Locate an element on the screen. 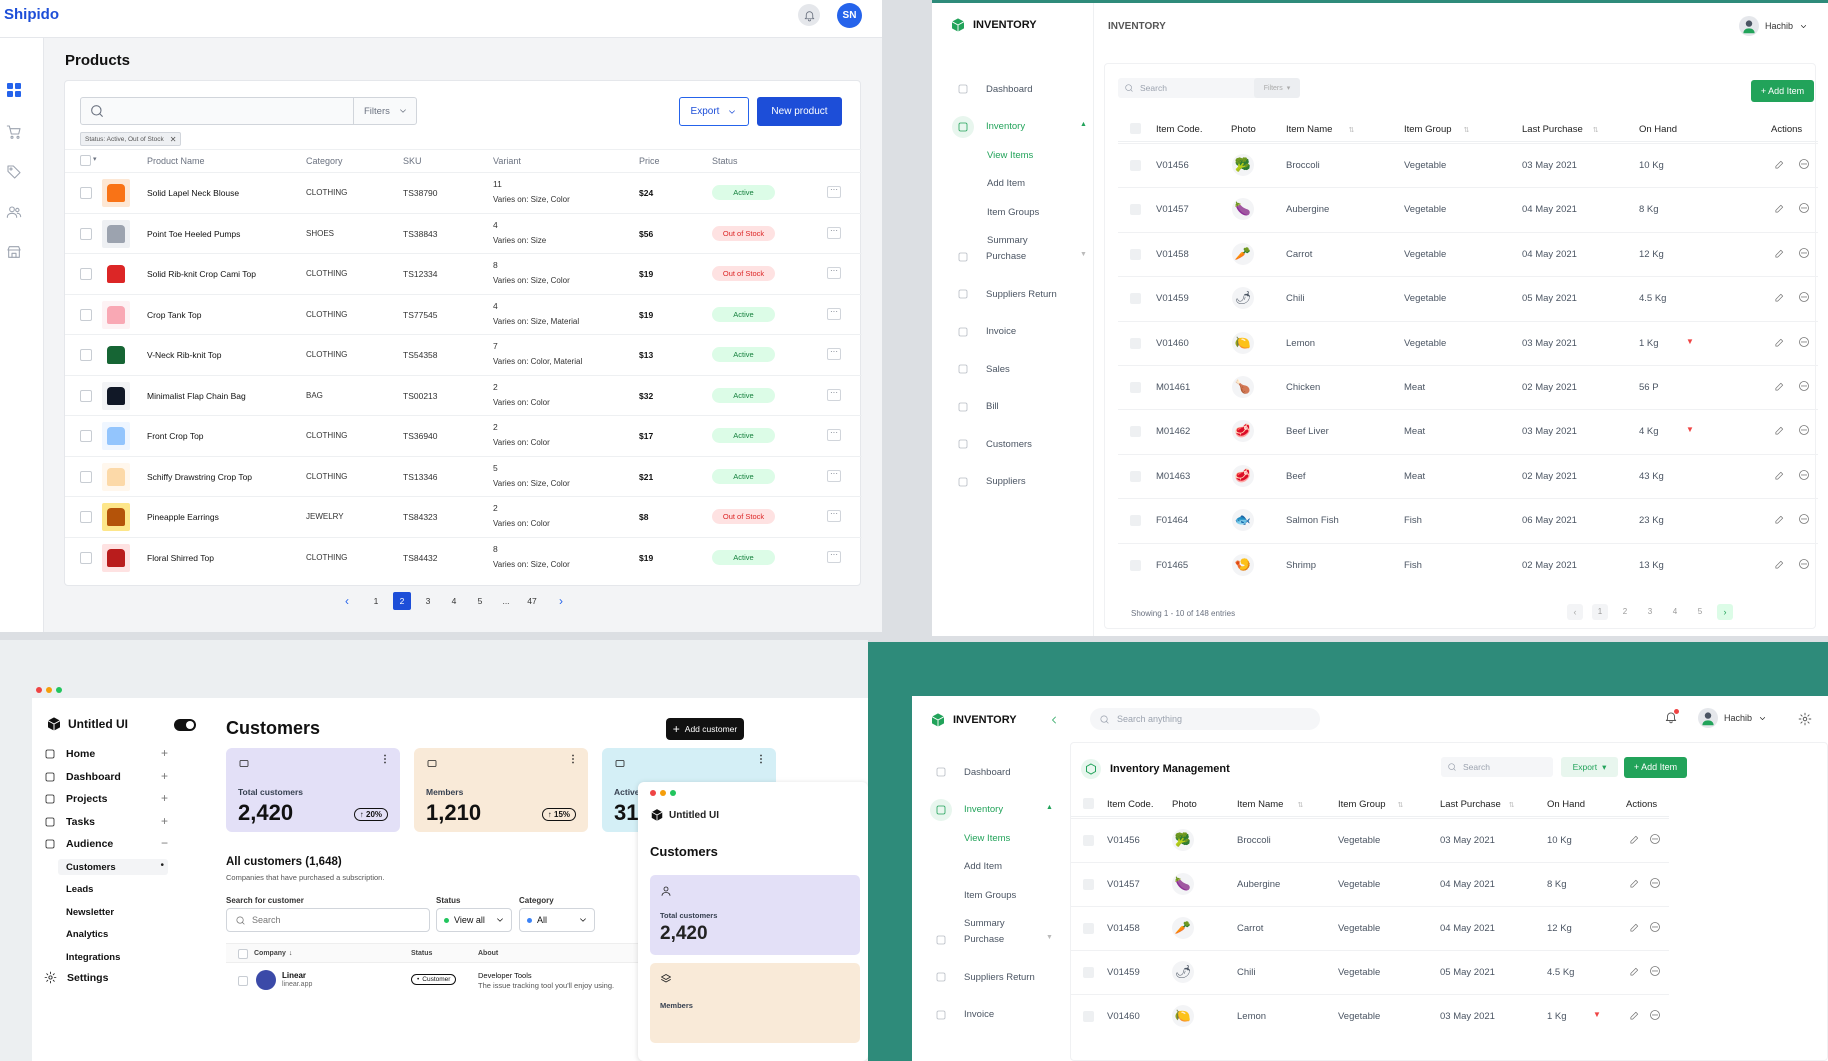  nav-item-projects: Projects + is located at coordinates (106, 799).